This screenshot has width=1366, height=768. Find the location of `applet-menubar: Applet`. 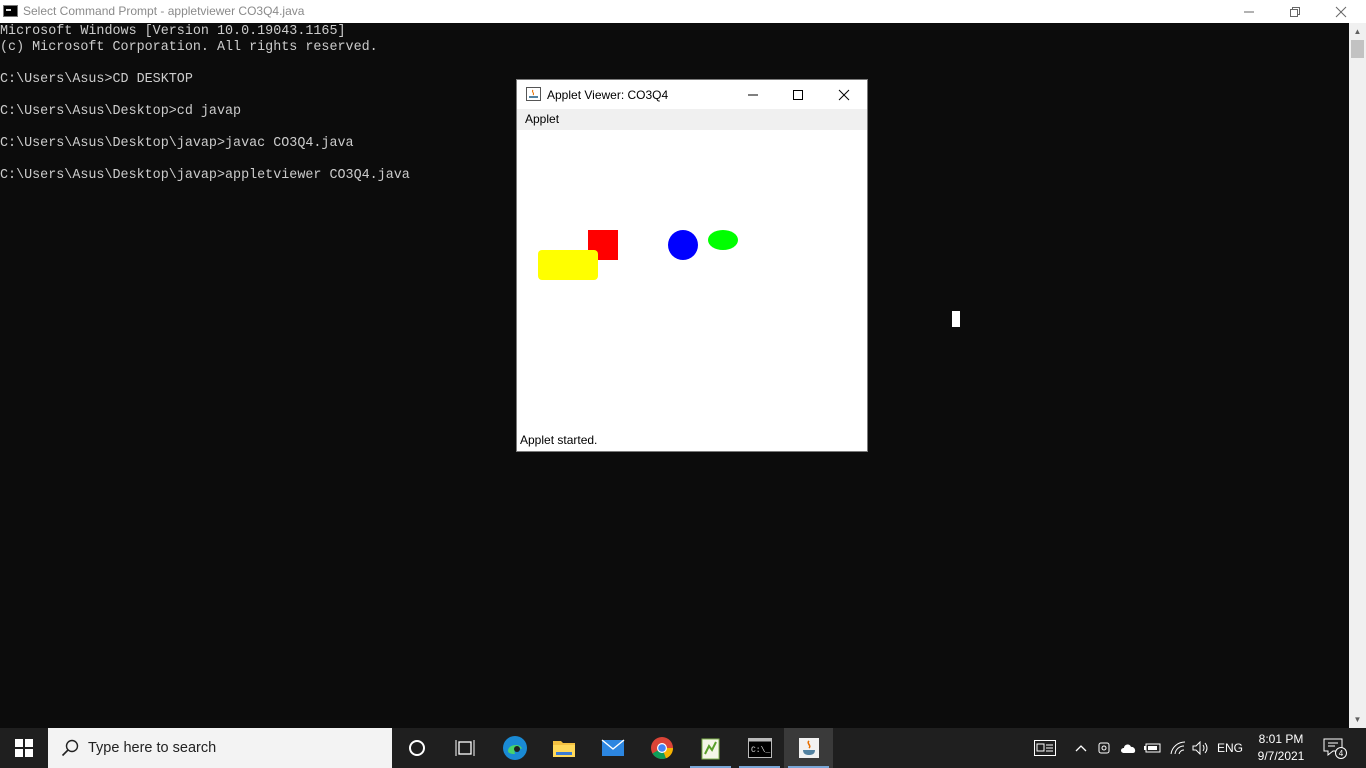

applet-menubar: Applet is located at coordinates (692, 119).